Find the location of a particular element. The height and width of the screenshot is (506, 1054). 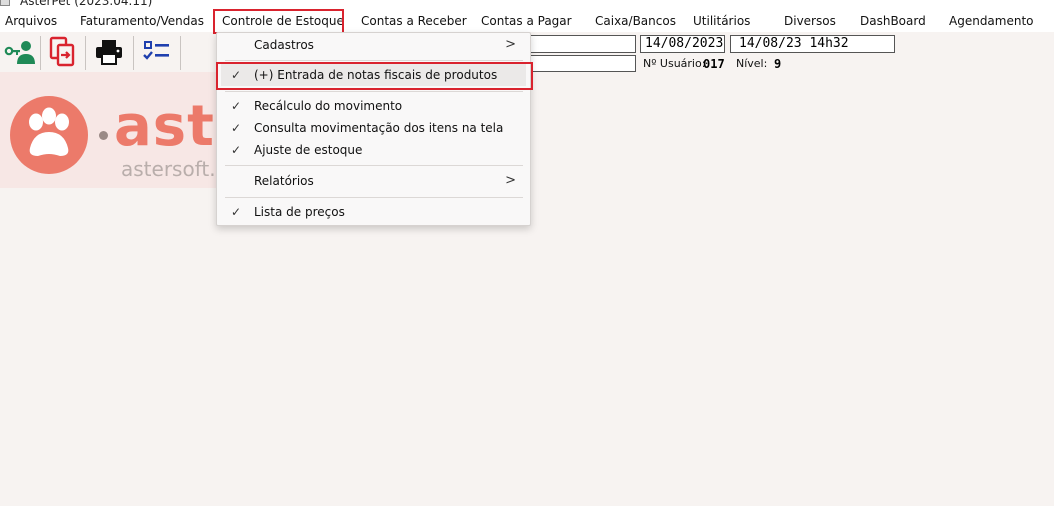

paw-logo-icon is located at coordinates (49, 135).